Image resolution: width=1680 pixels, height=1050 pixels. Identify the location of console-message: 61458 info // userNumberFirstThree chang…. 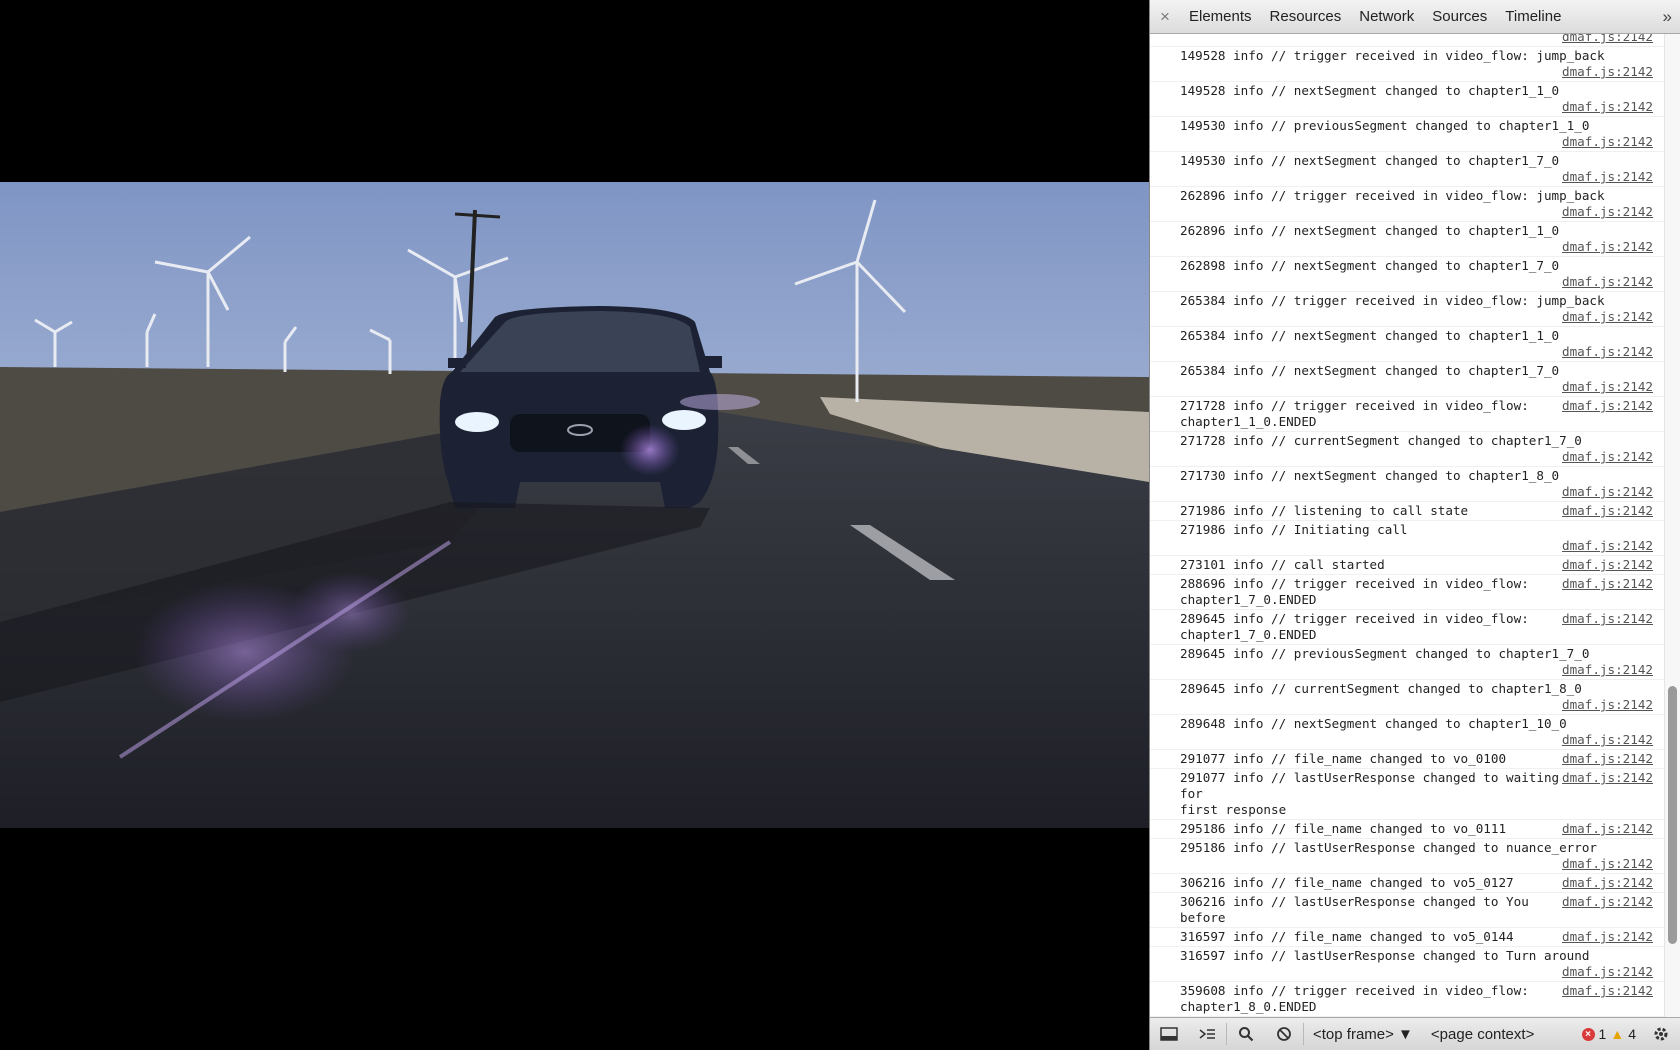
(1407, 40).